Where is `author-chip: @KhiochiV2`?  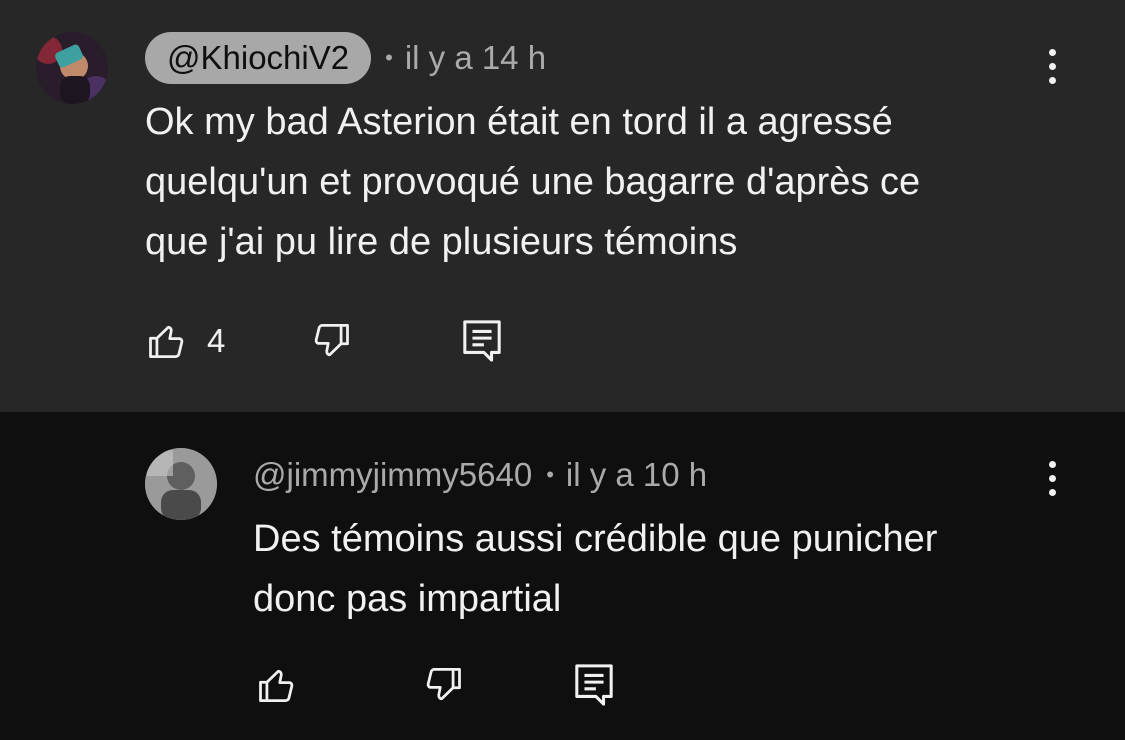 author-chip: @KhiochiV2 is located at coordinates (258, 58).